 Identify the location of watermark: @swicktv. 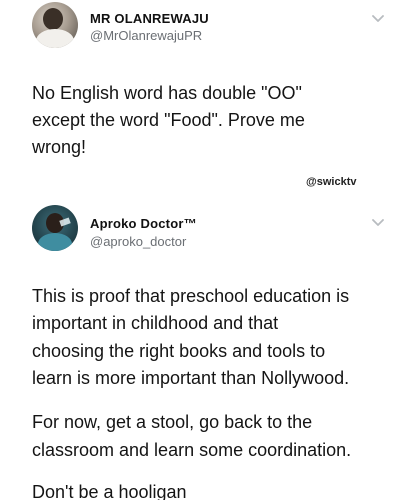
(331, 182).